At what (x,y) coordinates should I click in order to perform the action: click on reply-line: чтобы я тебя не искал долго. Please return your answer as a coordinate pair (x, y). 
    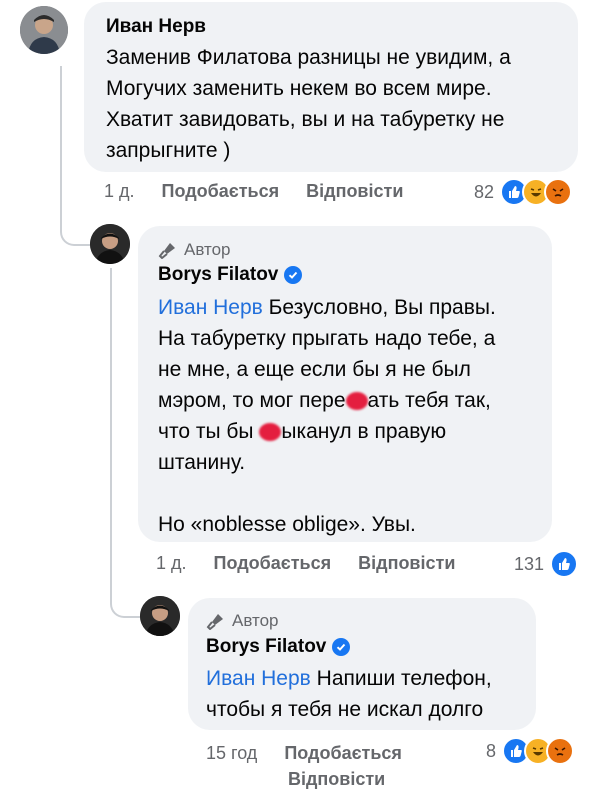
    Looking at the image, I should click on (345, 709).